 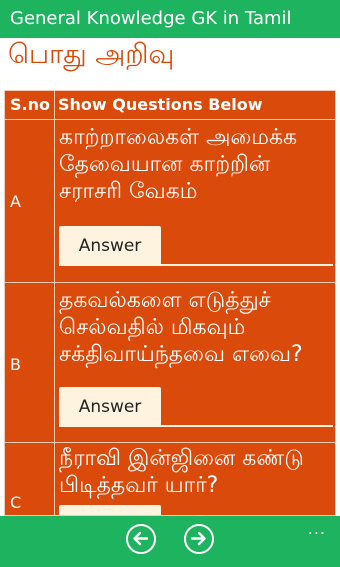 I want to click on question-text: நீராவி இன்ஜினை கண்டு பிடித்தவர் யார்?, so click(x=181, y=472).